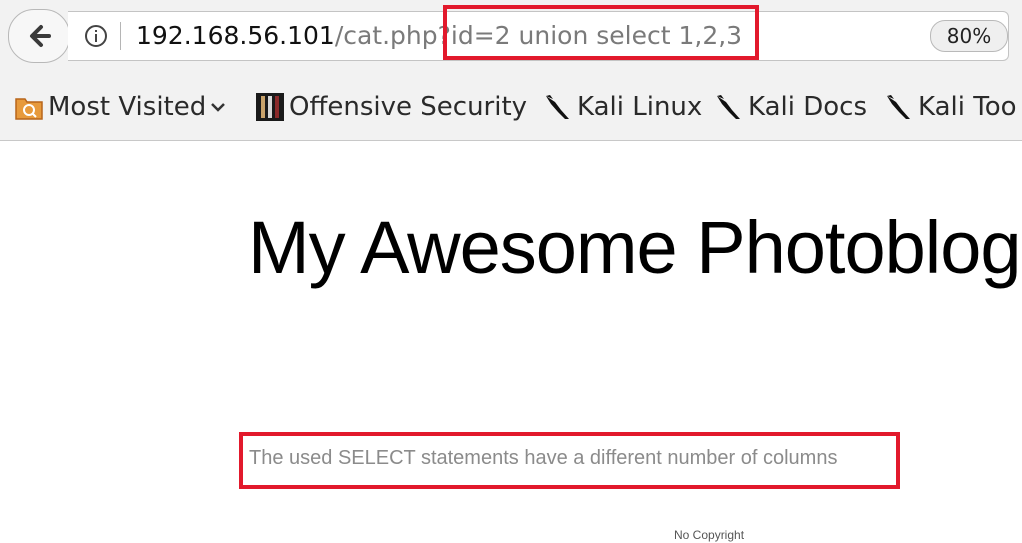 The image size is (1022, 543). Describe the element at coordinates (408, 107) in the screenshot. I see `bookmark-label: Offensive Security` at that location.